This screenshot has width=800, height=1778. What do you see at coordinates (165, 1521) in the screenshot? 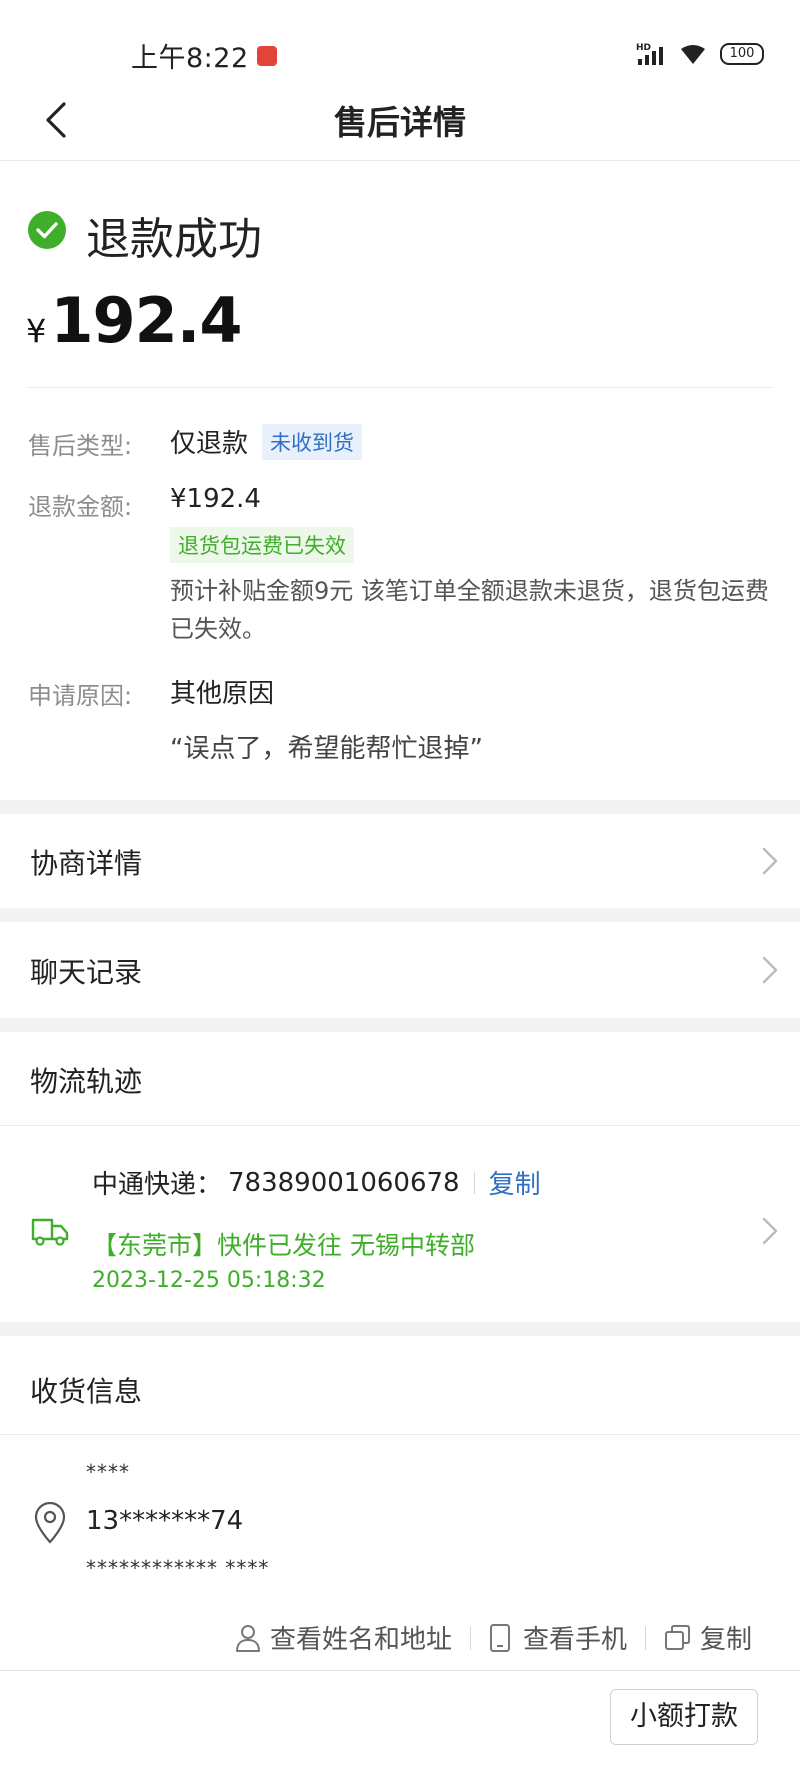
I see `receiver-phone: 13*******74` at bounding box center [165, 1521].